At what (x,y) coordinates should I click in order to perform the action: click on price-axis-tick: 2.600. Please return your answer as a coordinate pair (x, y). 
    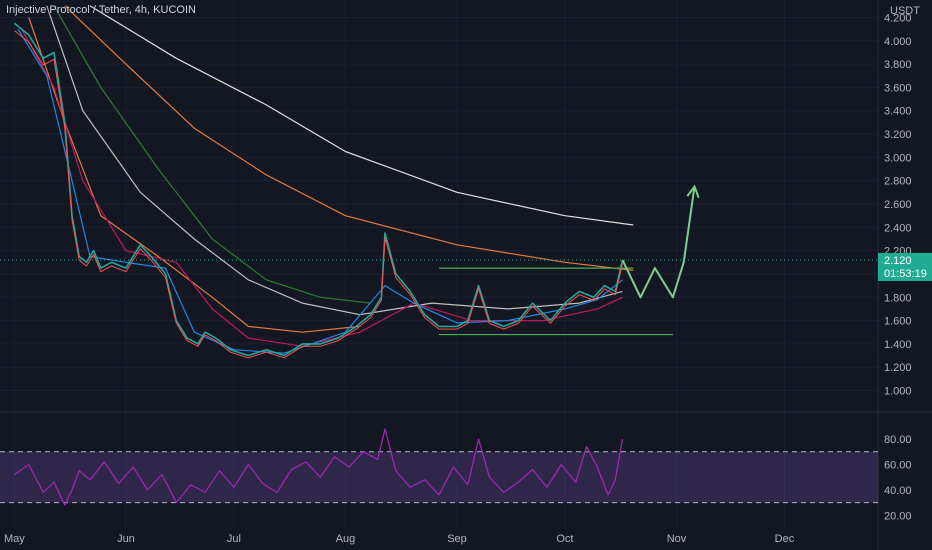
    Looking at the image, I should click on (898, 205).